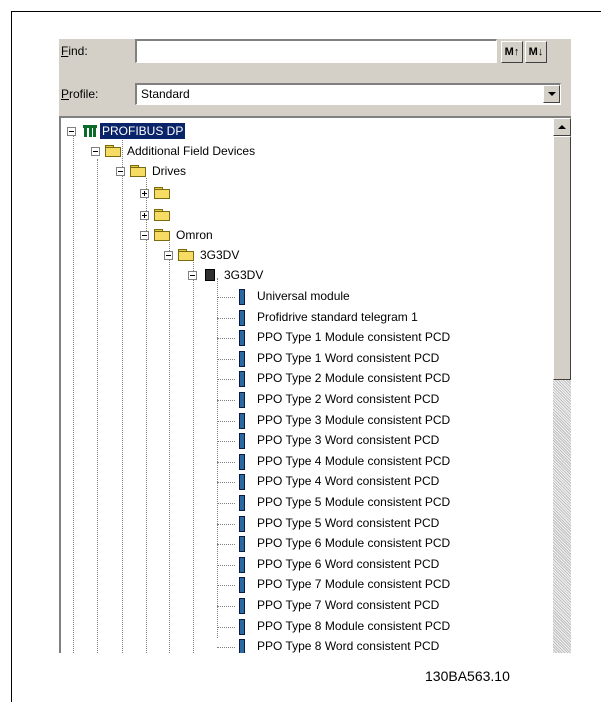 This screenshot has width=601, height=702. I want to click on profile-select-value: Standard, so click(165, 94).